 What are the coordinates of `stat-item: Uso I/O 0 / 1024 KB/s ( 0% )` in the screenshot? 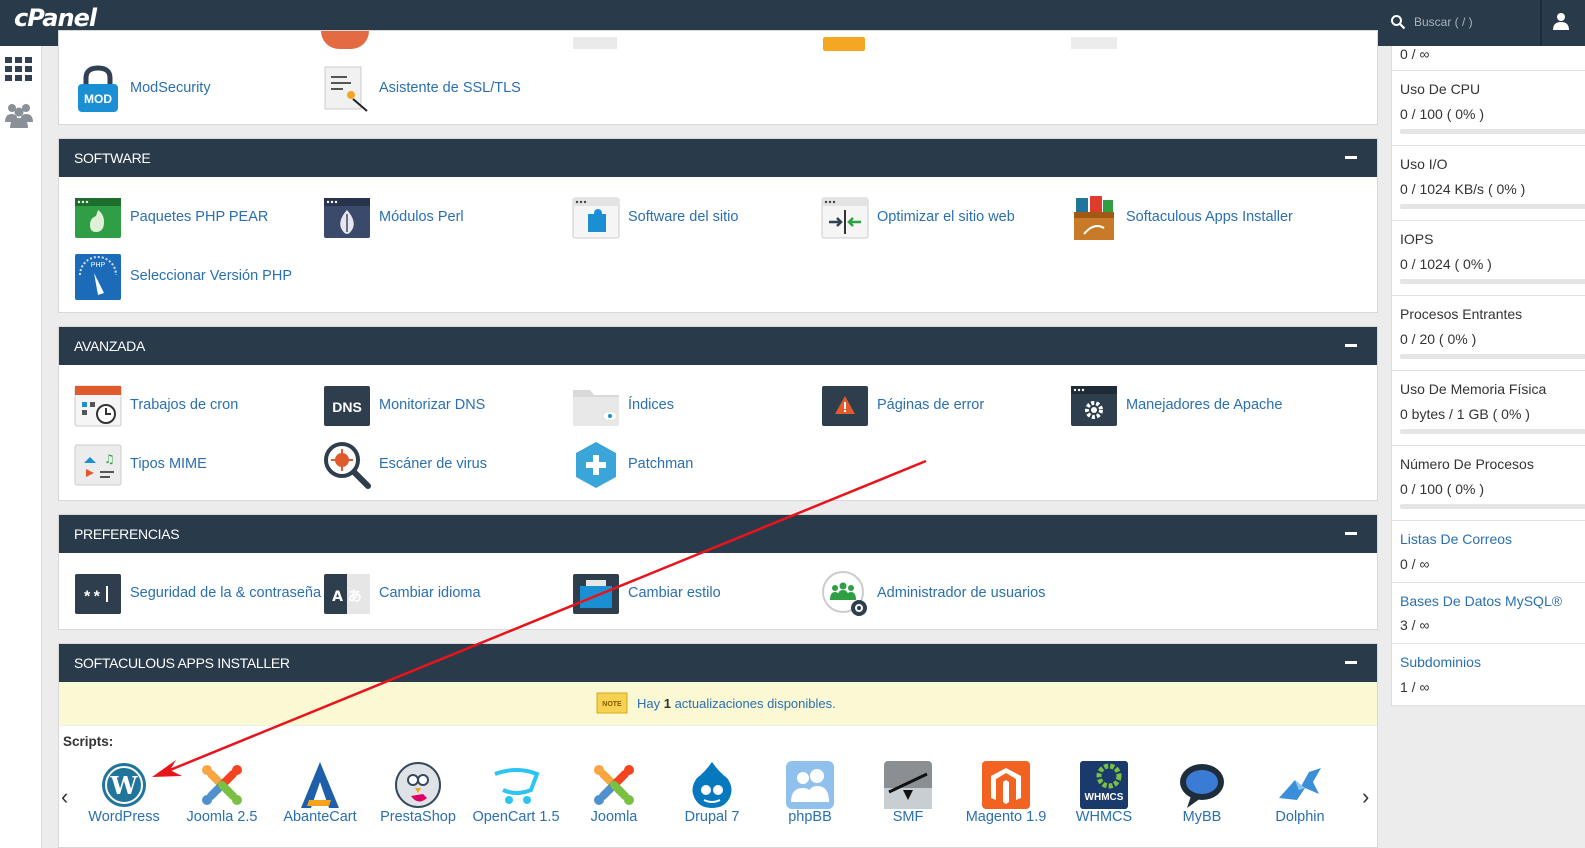 It's located at (1488, 183).